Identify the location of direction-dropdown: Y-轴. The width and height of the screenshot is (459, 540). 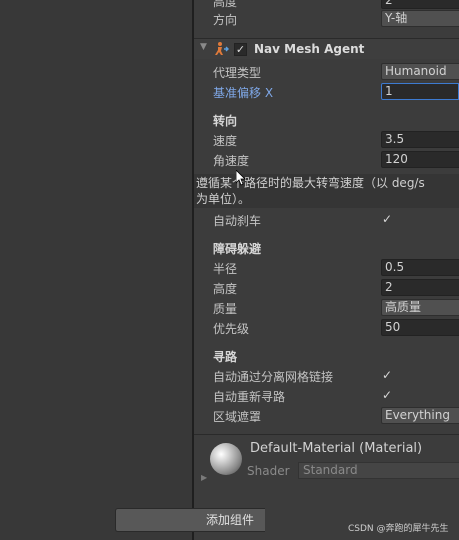
(420, 18).